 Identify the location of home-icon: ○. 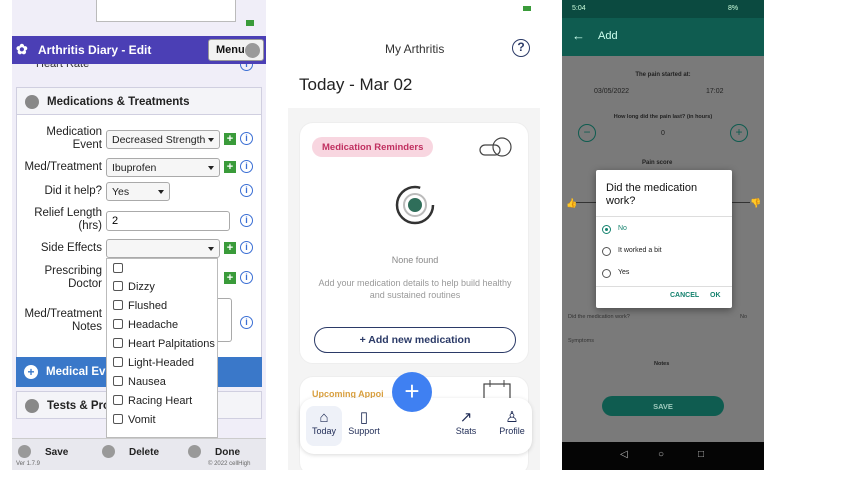
(661, 454).